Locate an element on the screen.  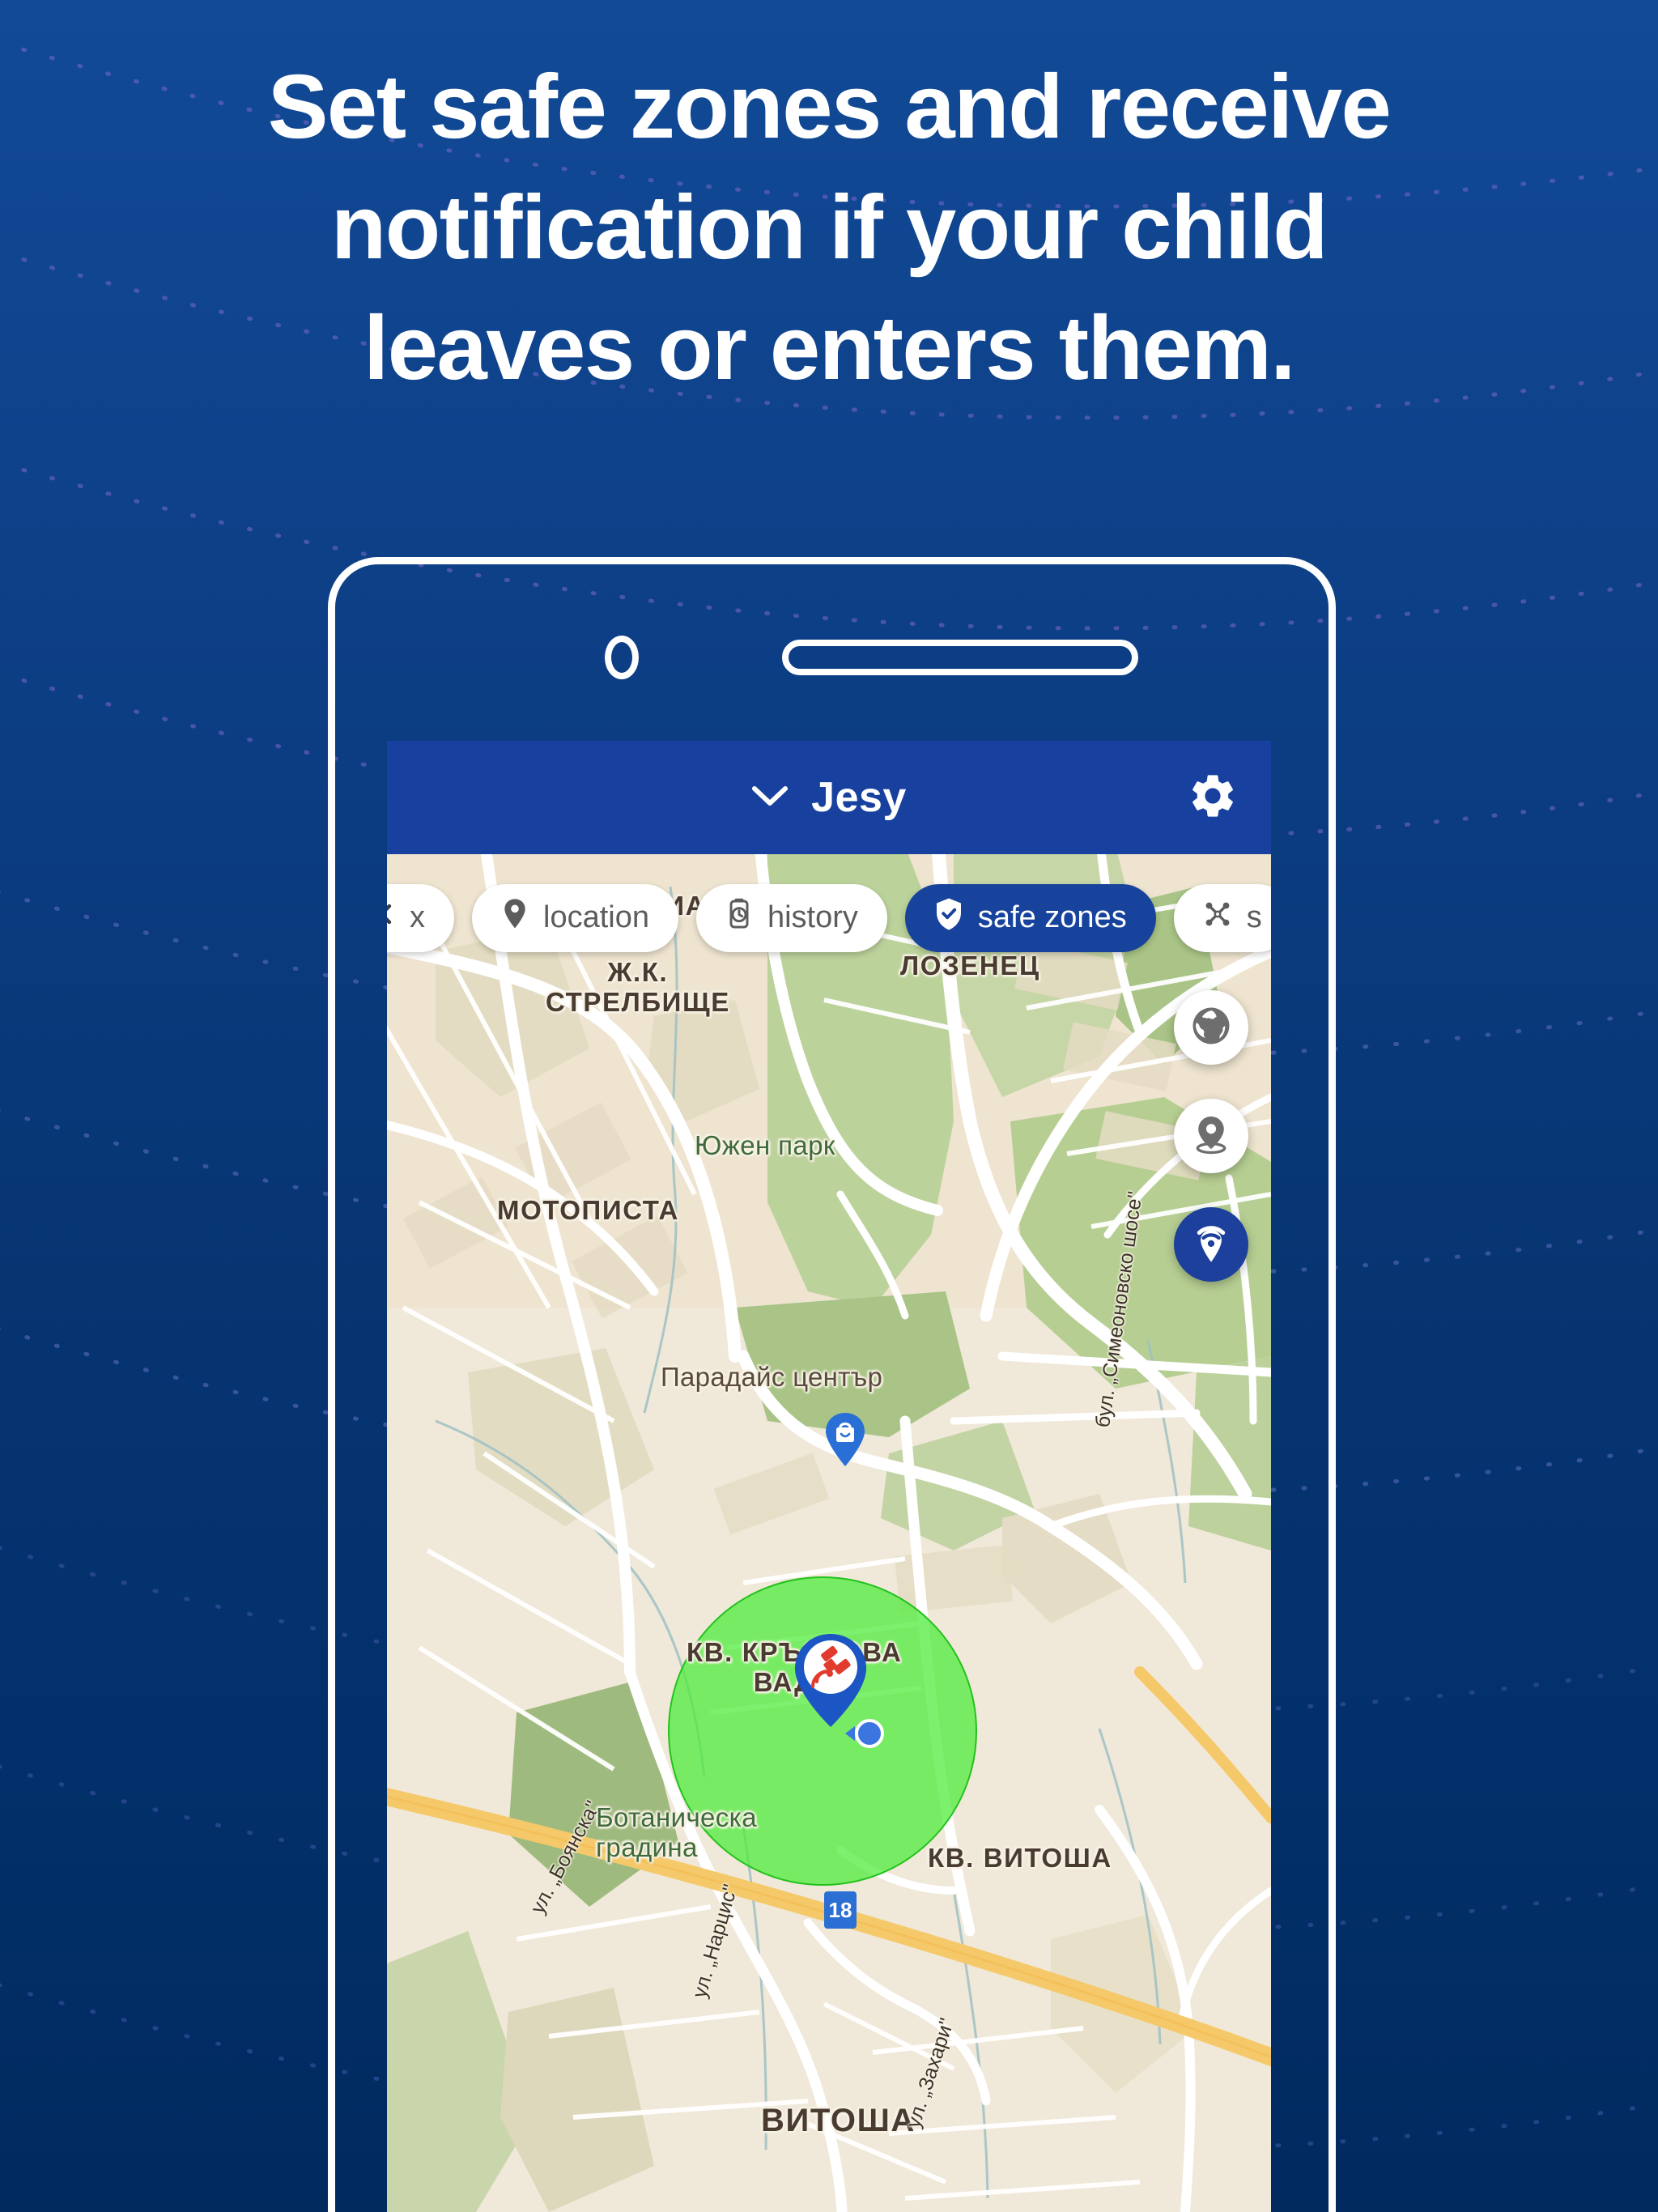
live-location-pin-icon is located at coordinates (1211, 1245).